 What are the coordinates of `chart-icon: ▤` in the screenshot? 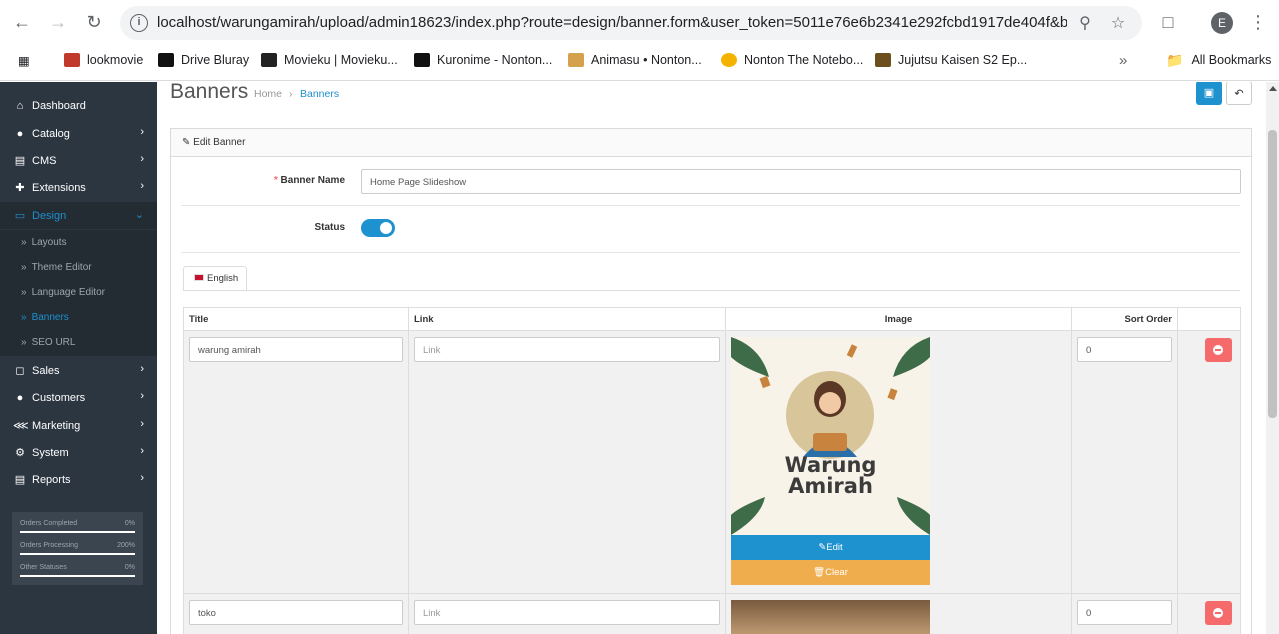 It's located at (20, 480).